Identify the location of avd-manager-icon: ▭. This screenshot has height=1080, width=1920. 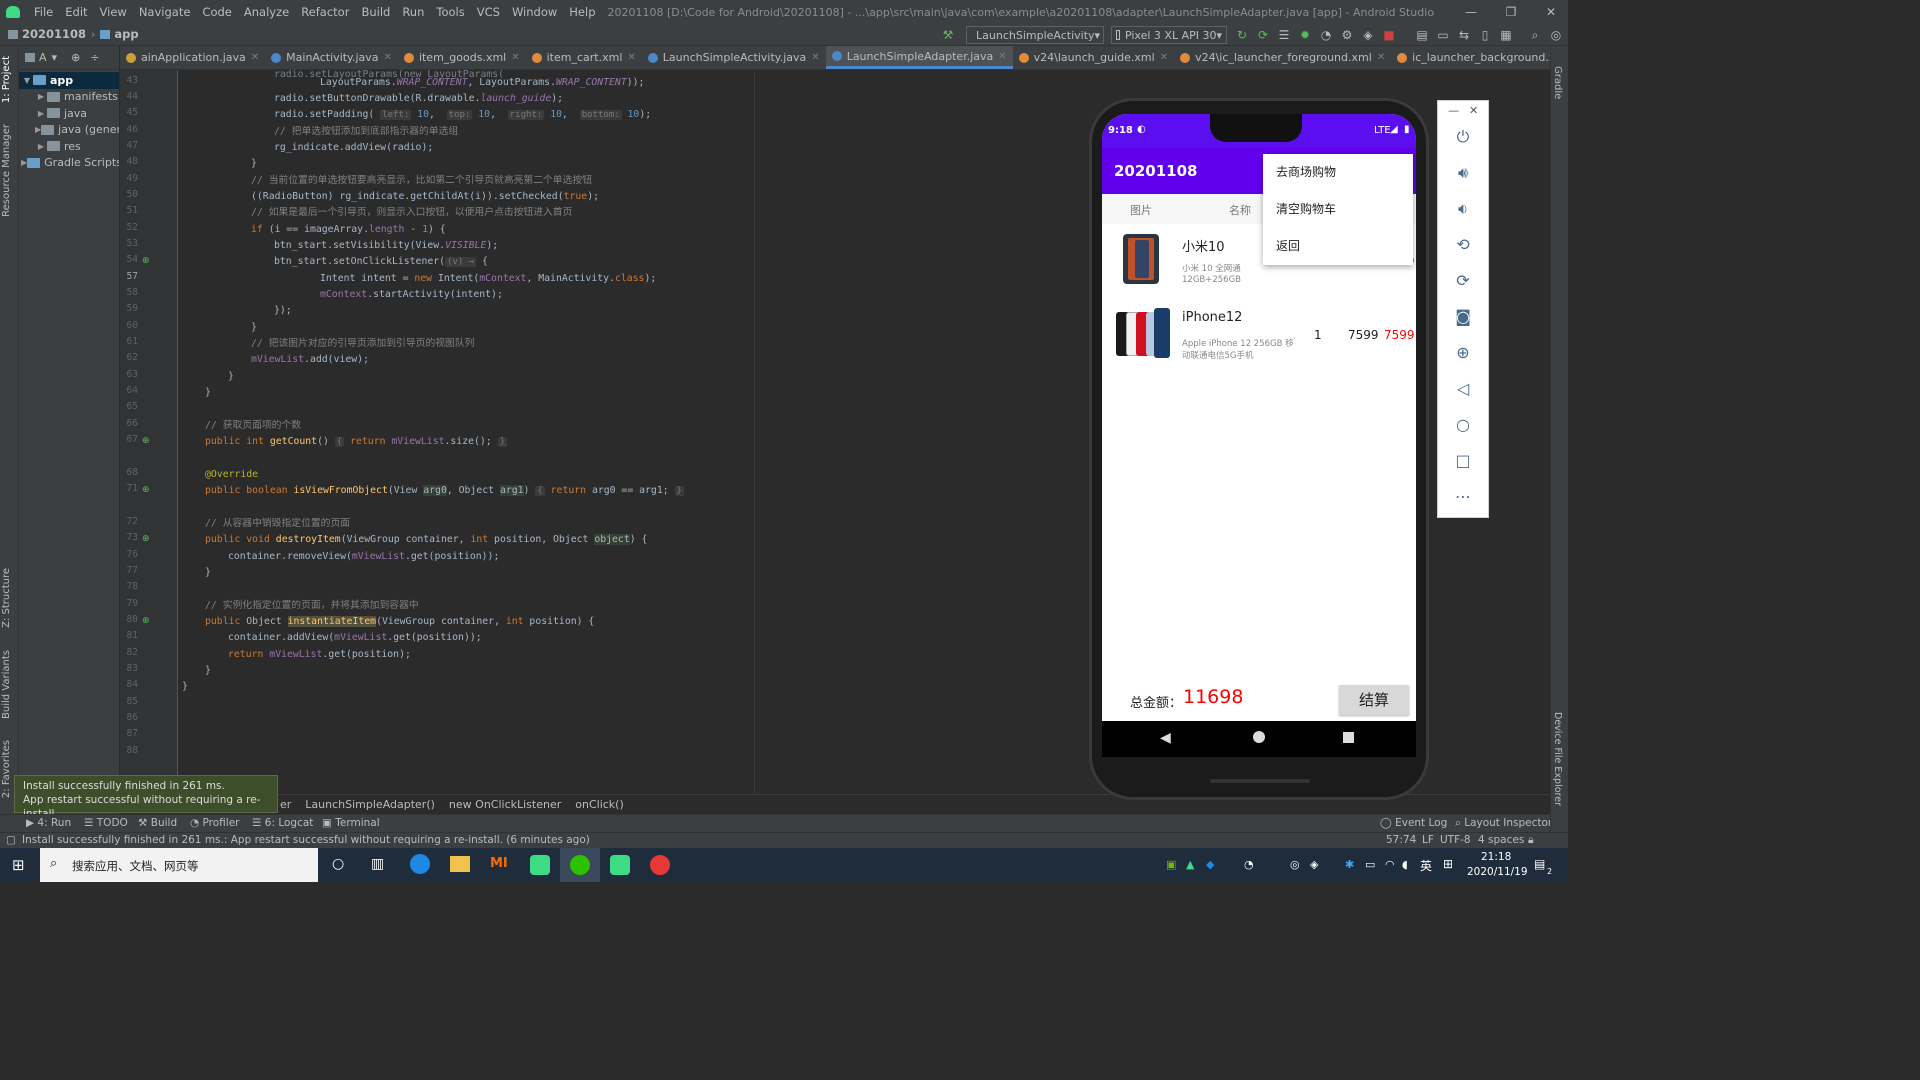
(1443, 35).